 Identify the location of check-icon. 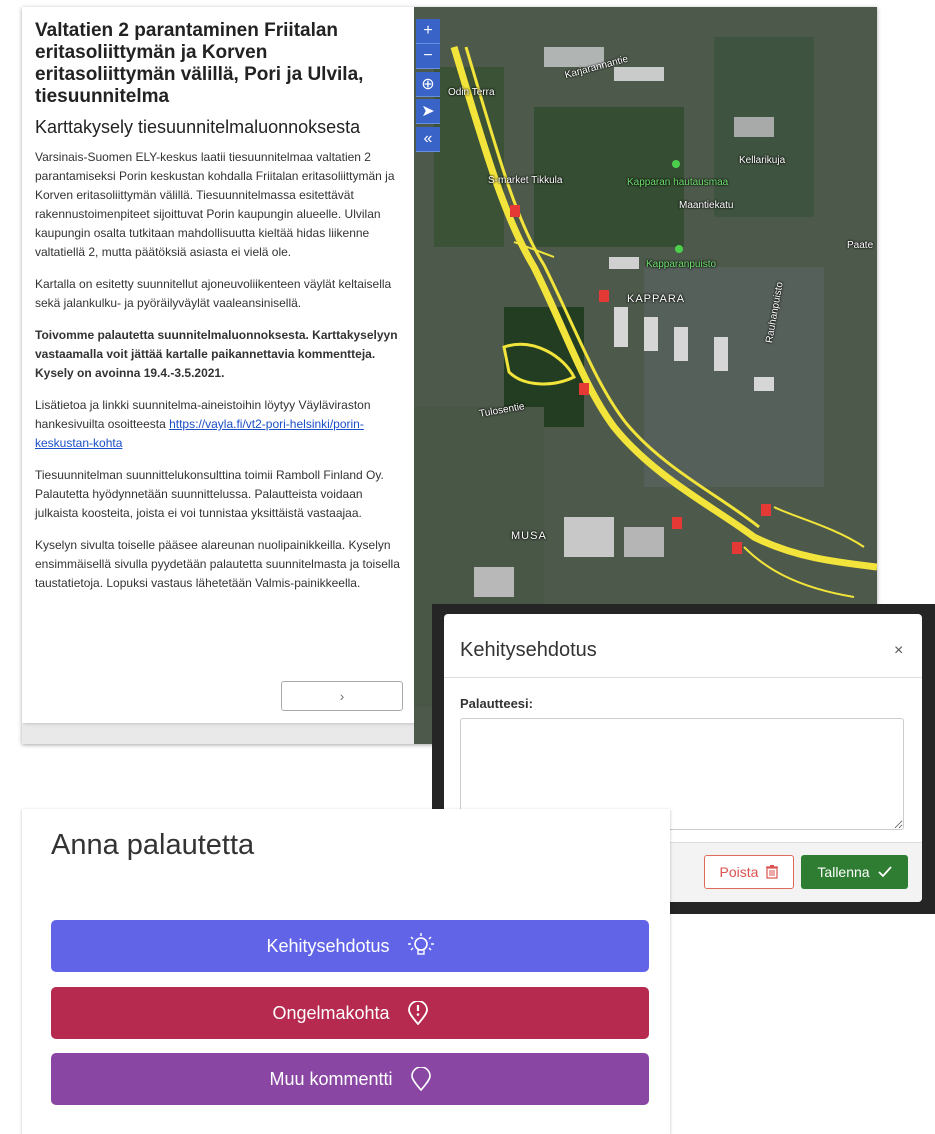
(884, 872).